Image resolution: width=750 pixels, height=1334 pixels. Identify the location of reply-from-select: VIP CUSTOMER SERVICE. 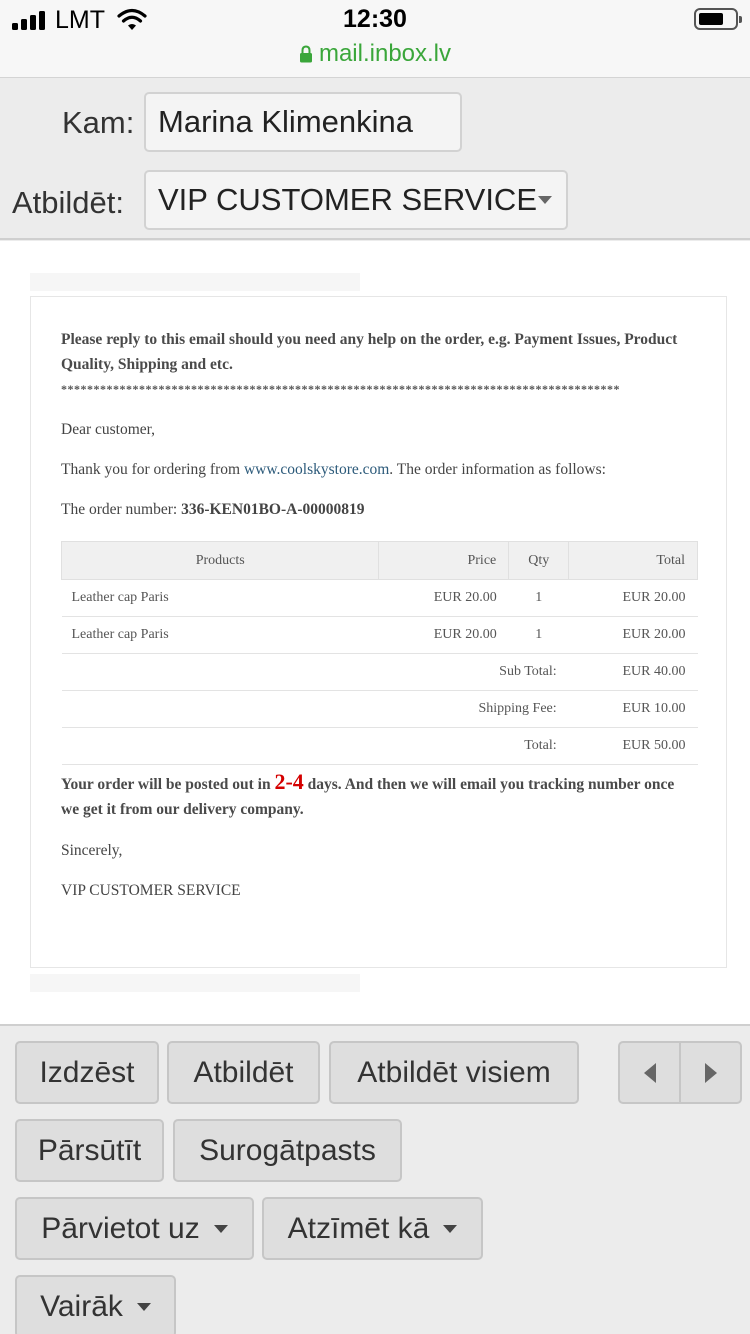
(356, 200).